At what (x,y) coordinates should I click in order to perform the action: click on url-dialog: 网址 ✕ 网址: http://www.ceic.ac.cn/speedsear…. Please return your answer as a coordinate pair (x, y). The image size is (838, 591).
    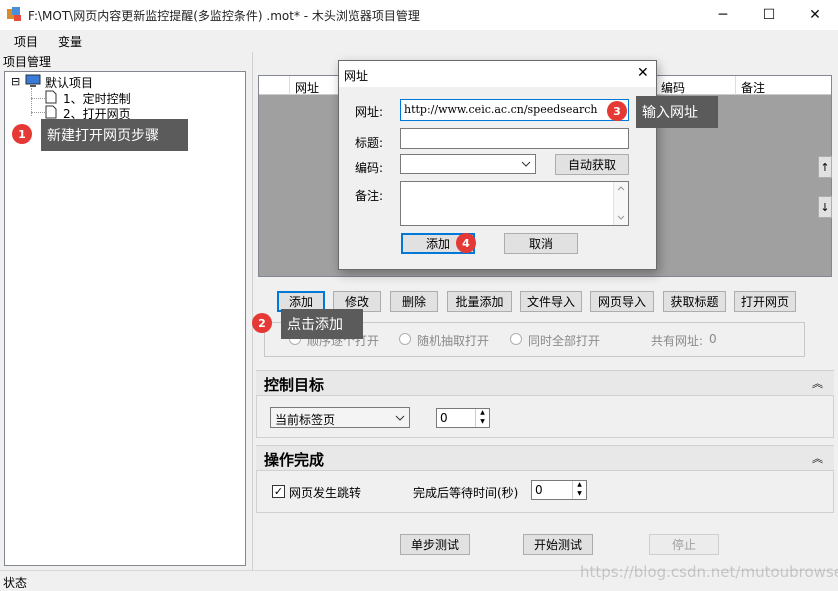
    Looking at the image, I should click on (497, 165).